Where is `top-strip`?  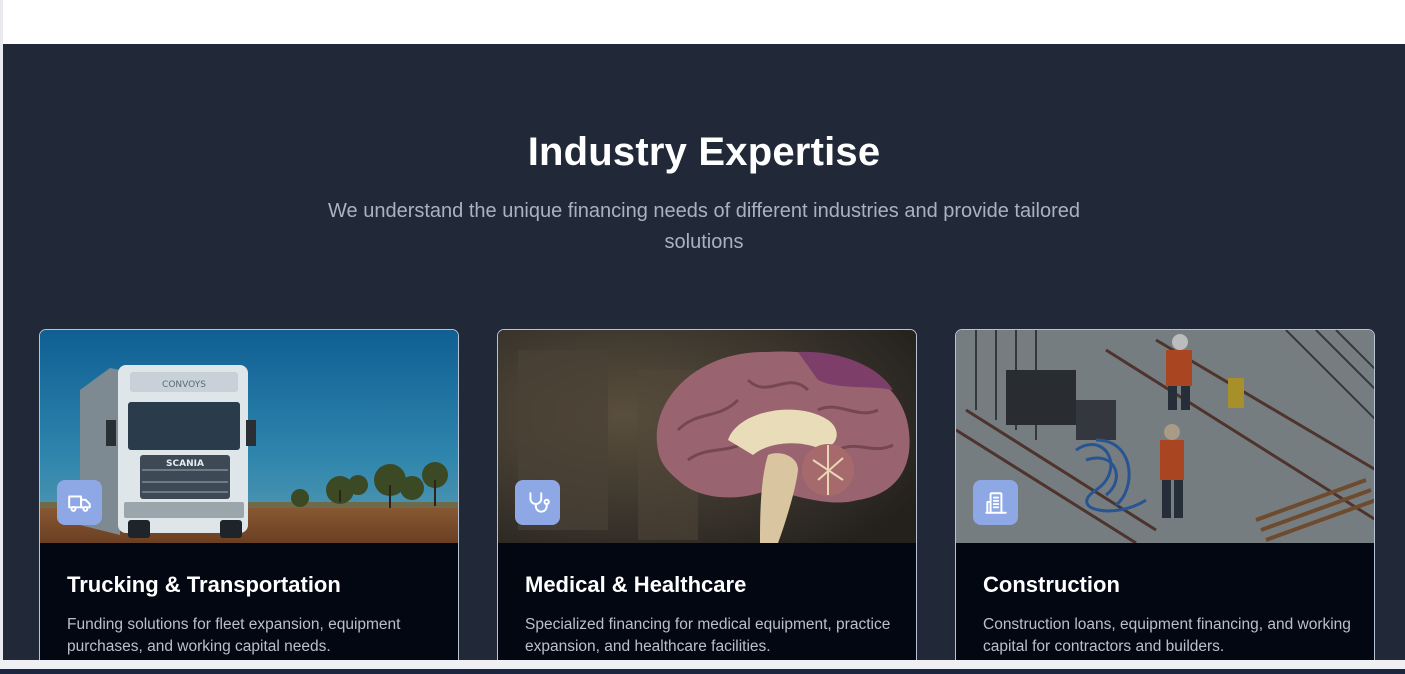 top-strip is located at coordinates (702, 22).